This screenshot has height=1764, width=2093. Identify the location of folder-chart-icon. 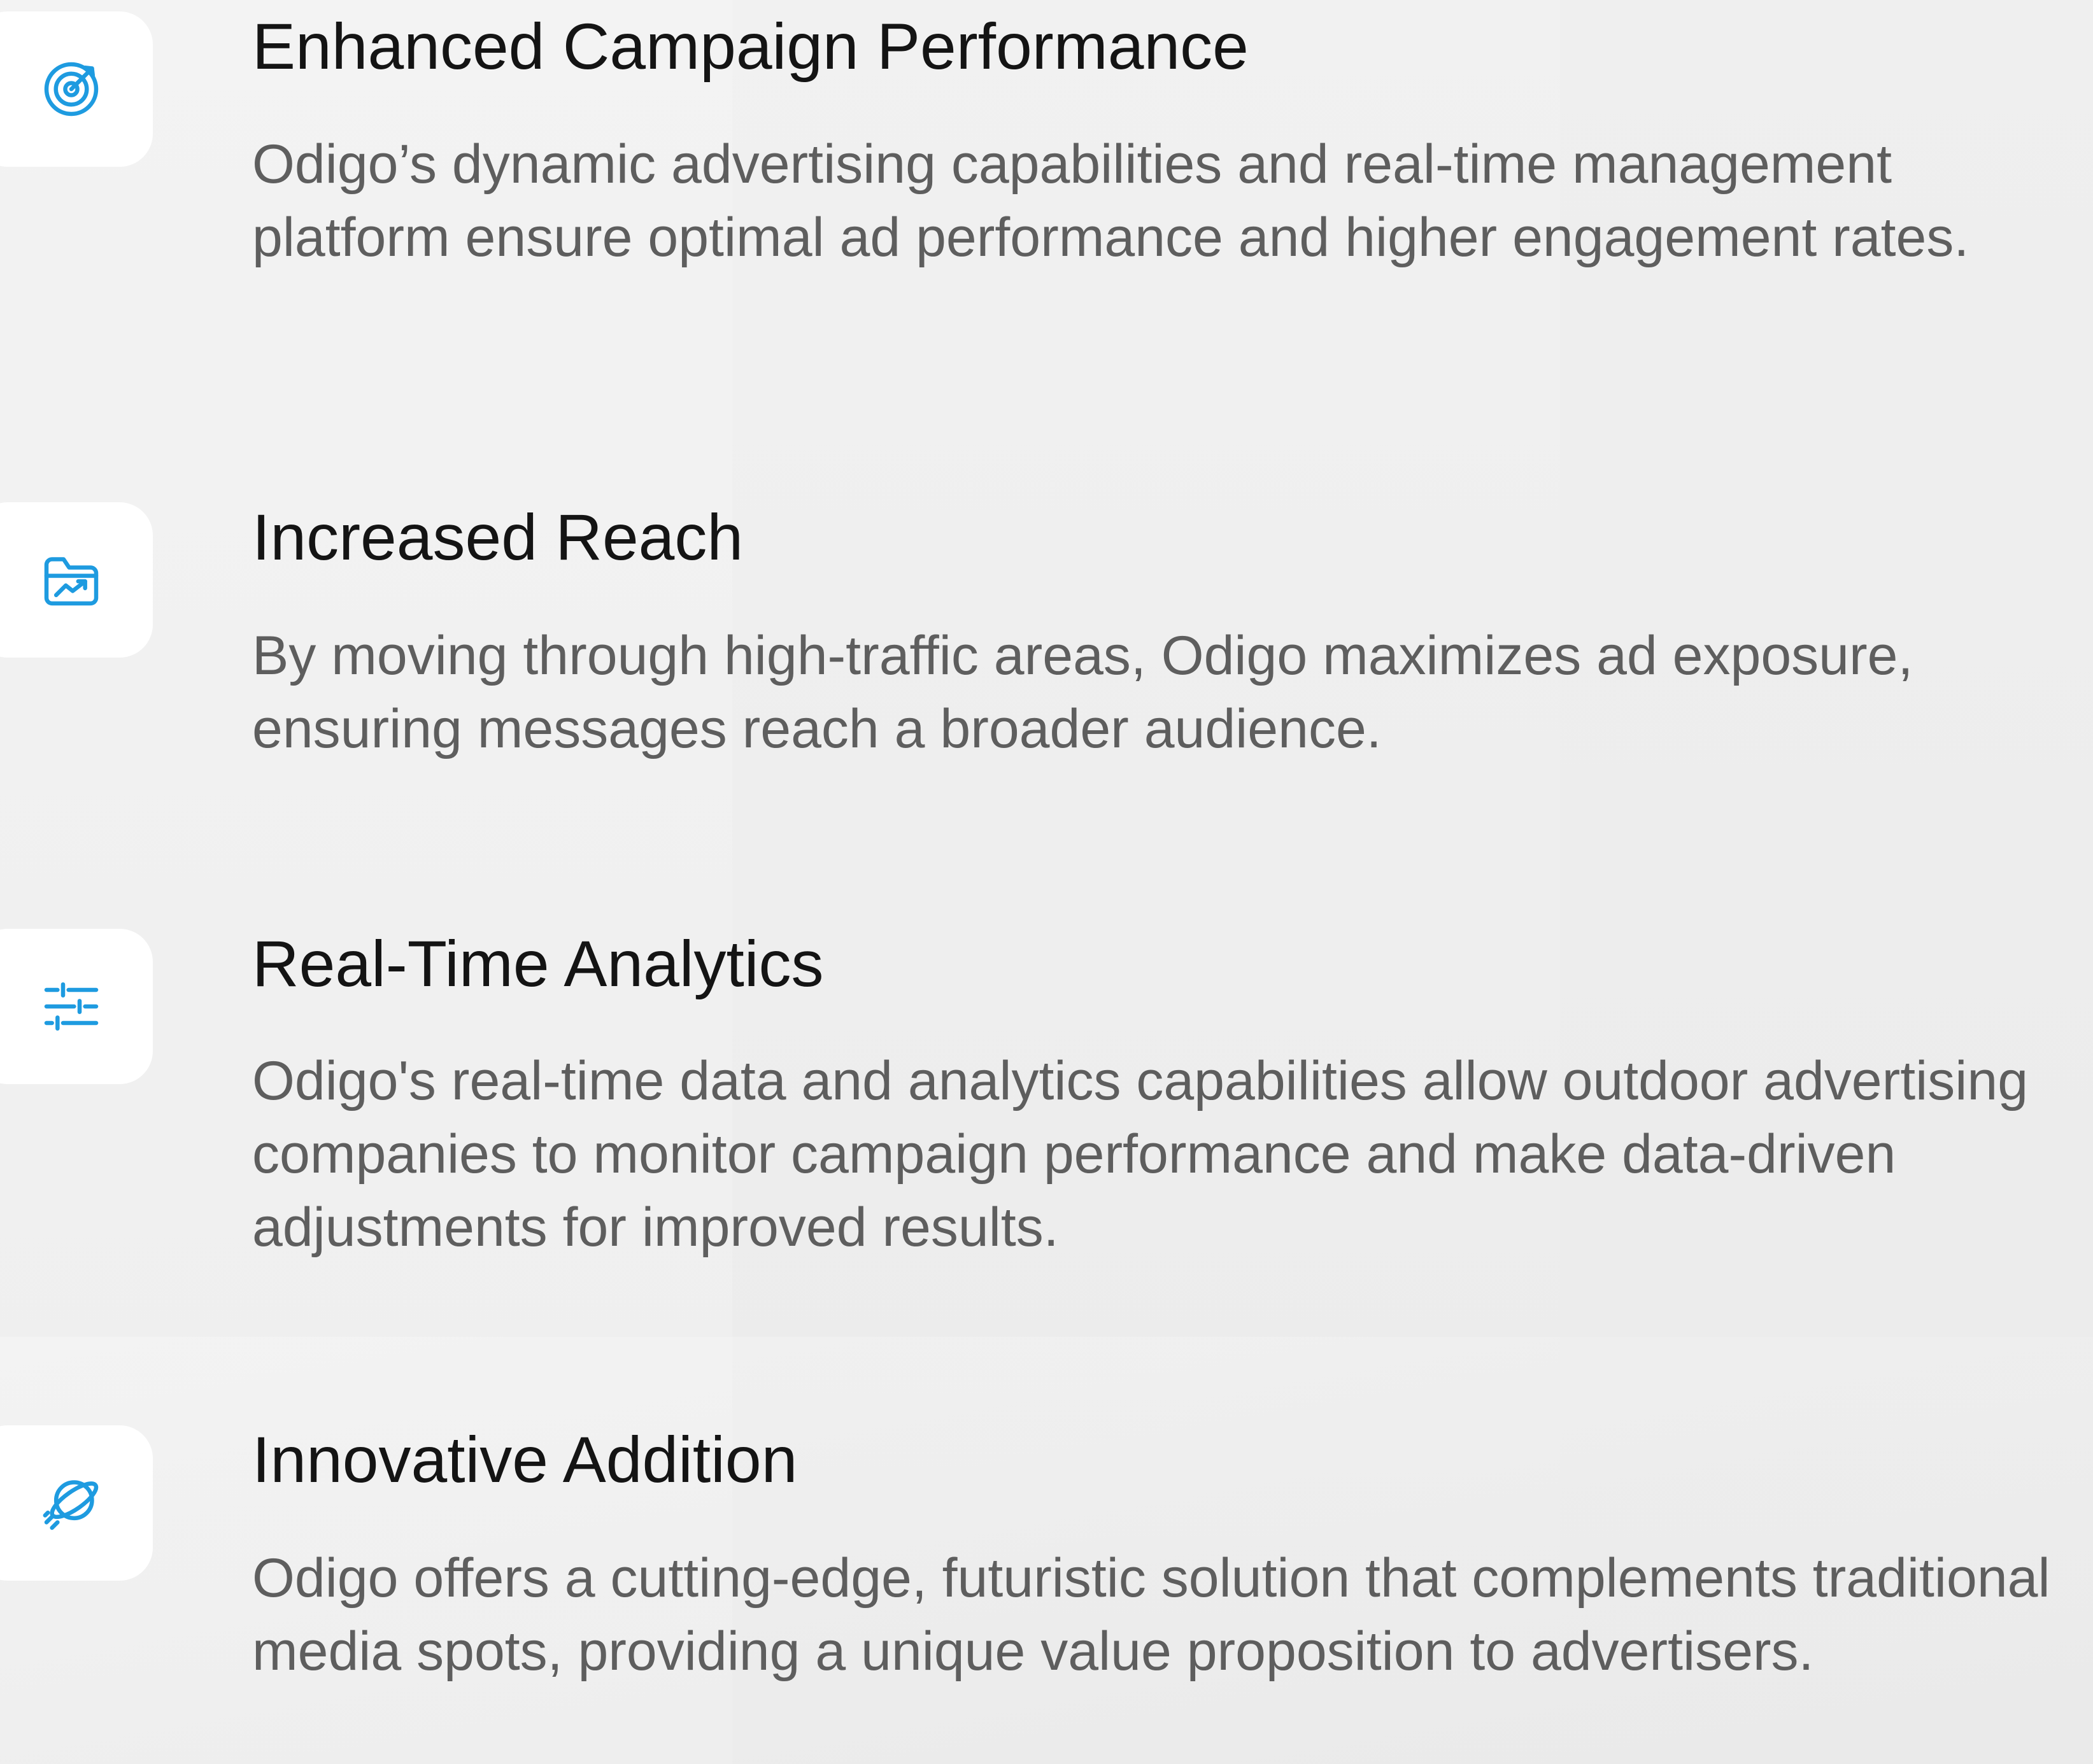
(71, 582).